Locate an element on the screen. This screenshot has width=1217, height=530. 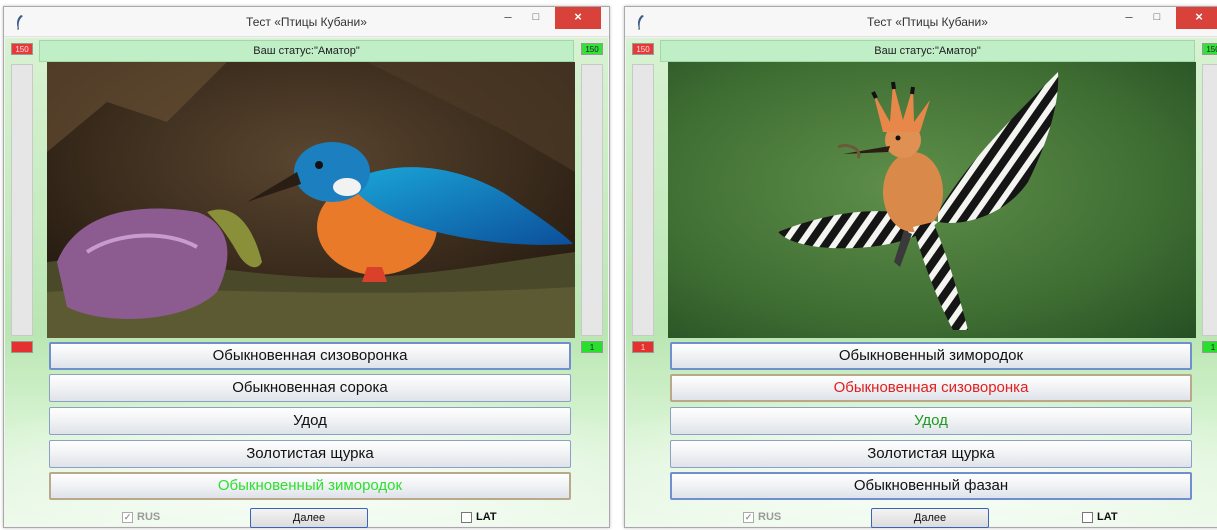
answer-option-1: Обыкновенная сизоворонка is located at coordinates (310, 356).